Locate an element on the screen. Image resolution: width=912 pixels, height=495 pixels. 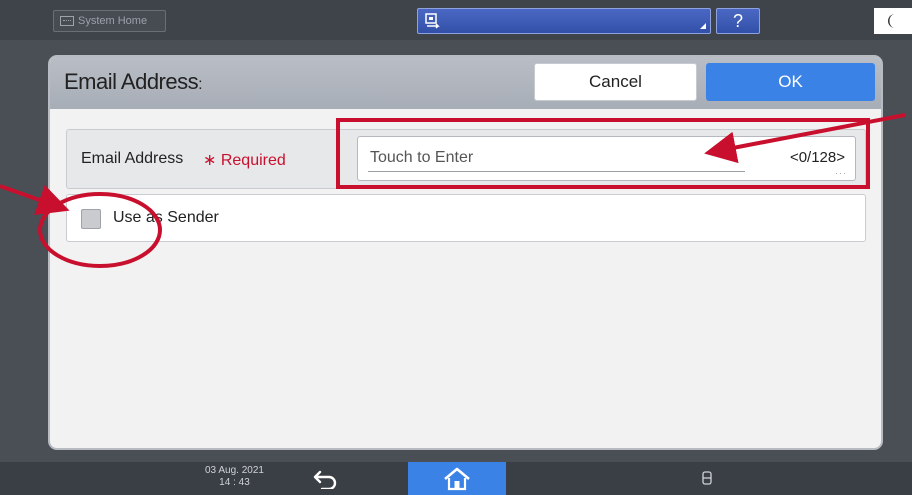
email-placeholder: Touch to Enter is located at coordinates (422, 157).